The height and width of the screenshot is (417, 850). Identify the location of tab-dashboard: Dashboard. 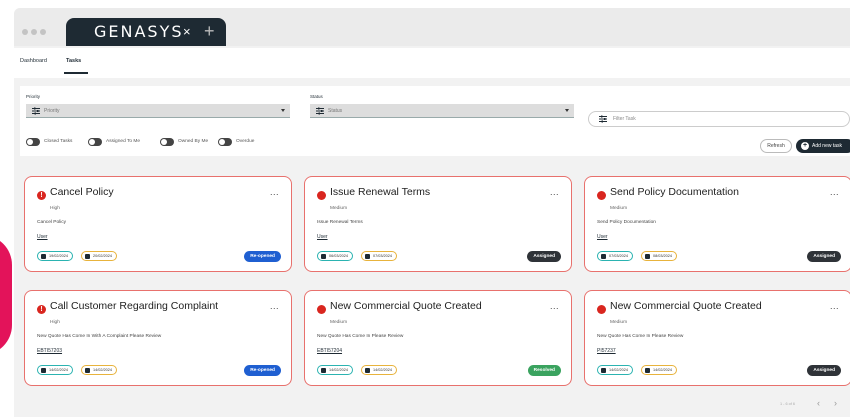
(33, 61).